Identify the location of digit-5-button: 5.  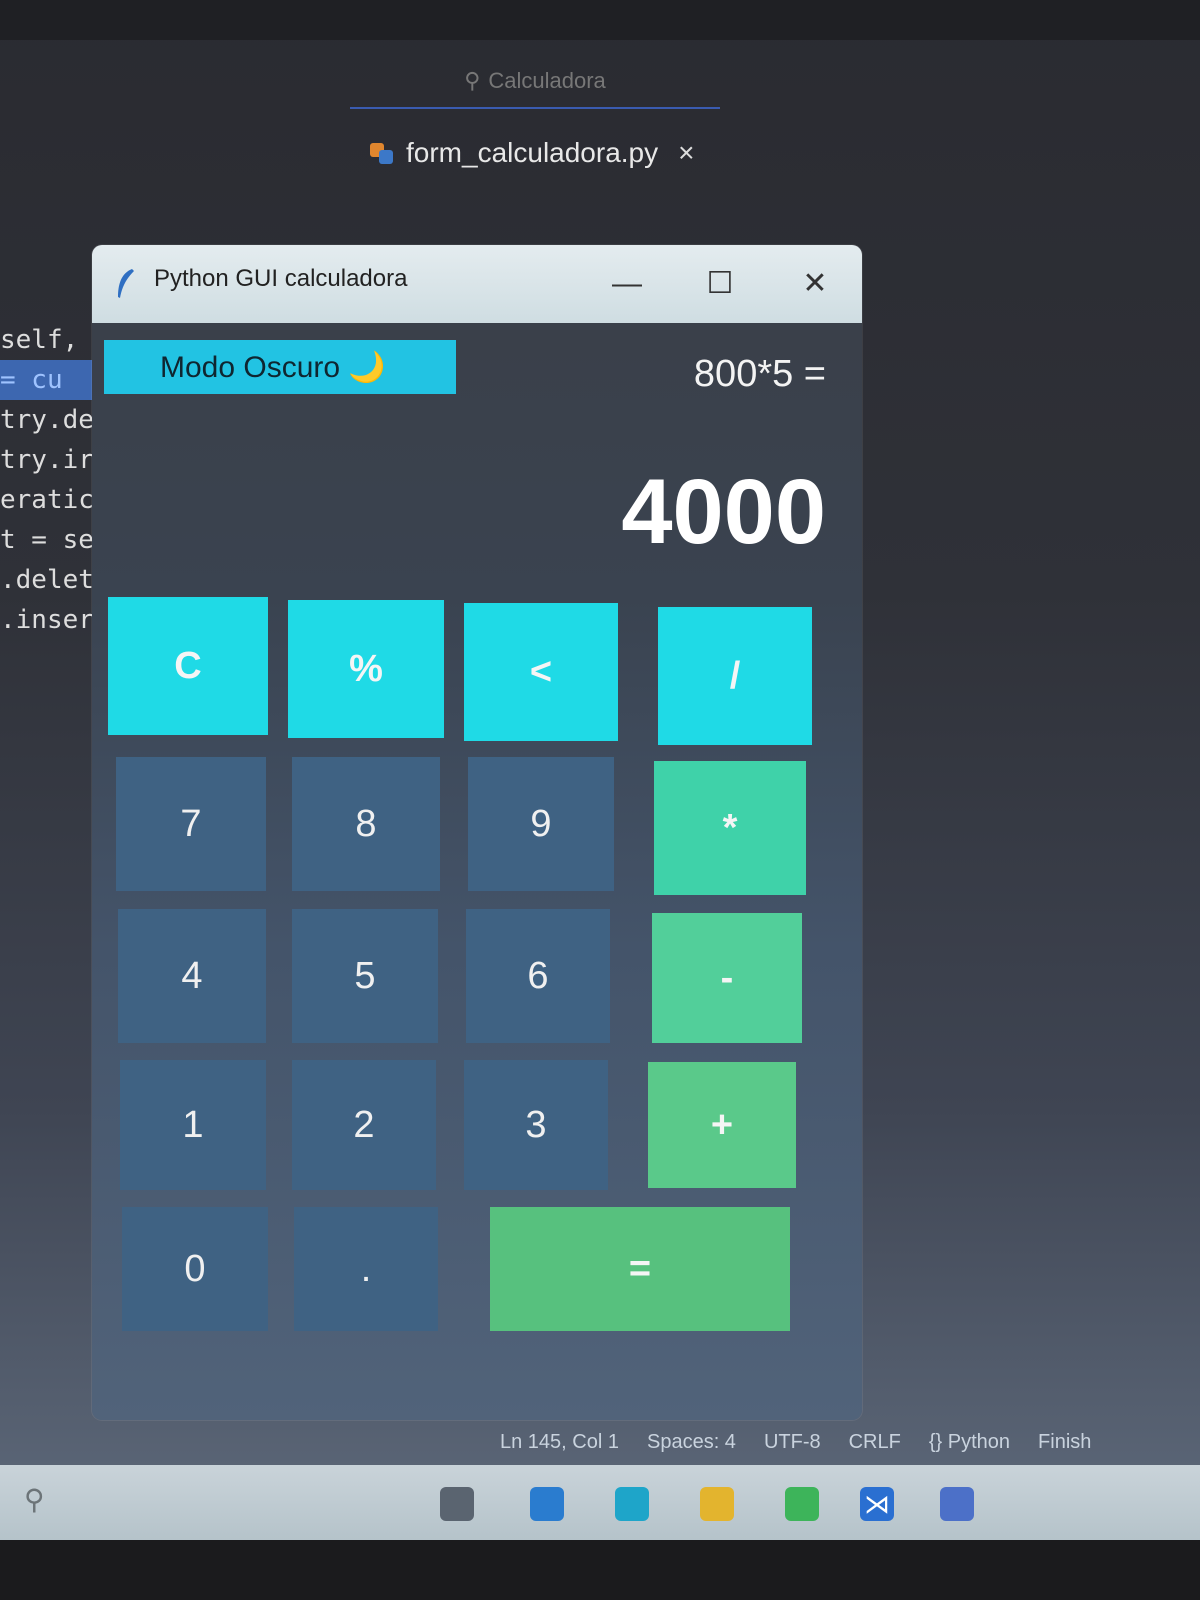
(365, 976).